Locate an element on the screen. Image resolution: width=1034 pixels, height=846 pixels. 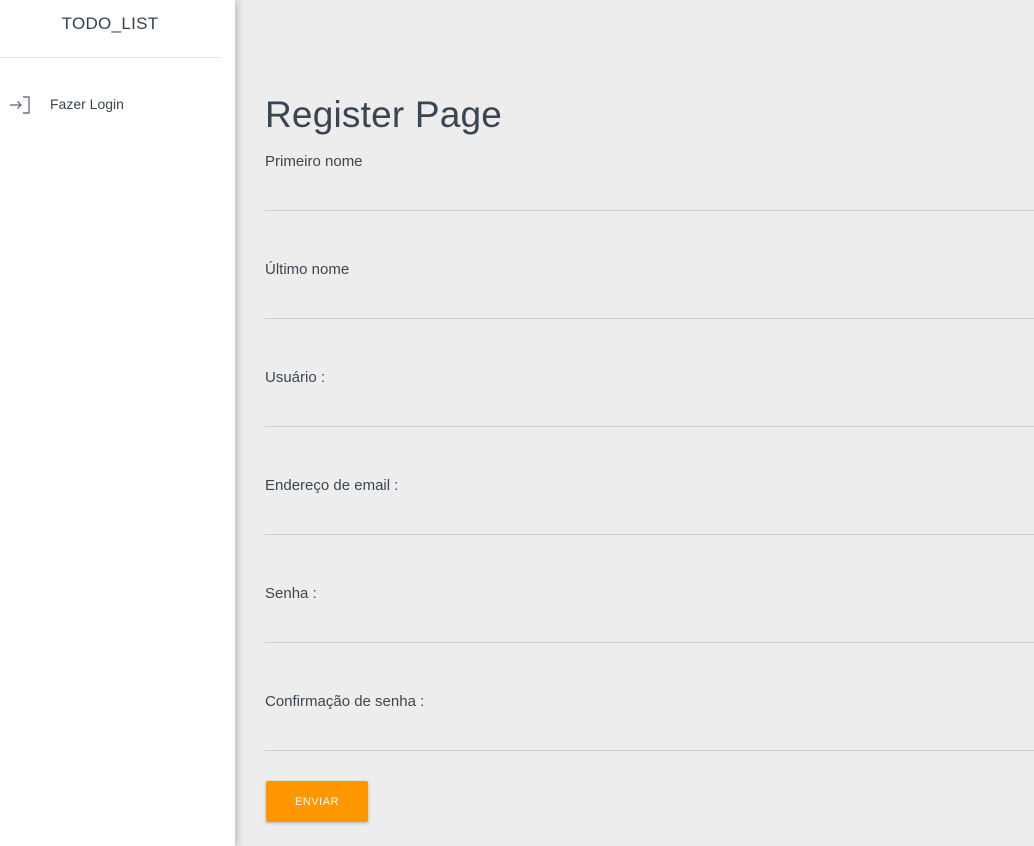
password-confirm-input is located at coordinates (649, 735).